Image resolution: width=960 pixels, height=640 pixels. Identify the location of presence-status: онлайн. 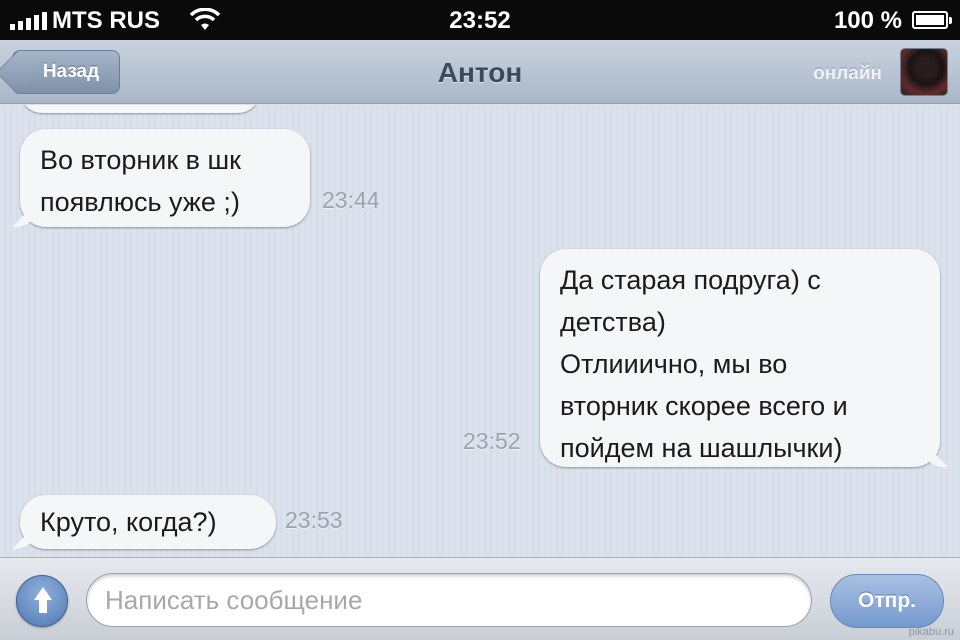
(847, 73).